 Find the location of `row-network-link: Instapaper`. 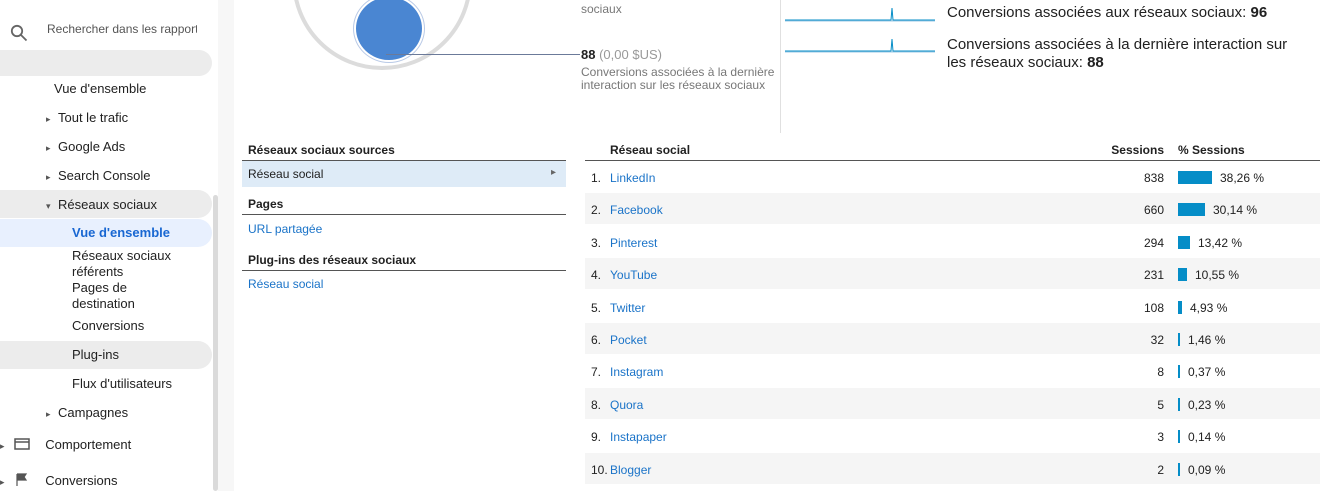

row-network-link: Instapaper is located at coordinates (638, 437).